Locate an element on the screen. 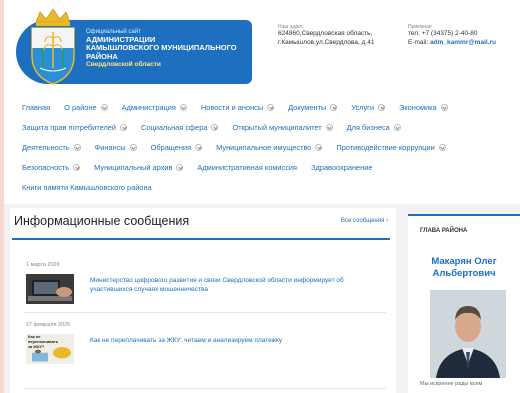  nav-news: Новости и анонсы is located at coordinates (237, 107).